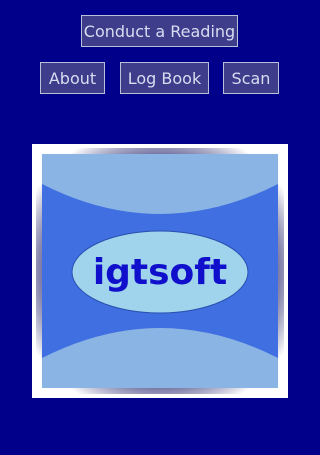  What do you see at coordinates (251, 78) in the screenshot?
I see `scan-button: Scan` at bounding box center [251, 78].